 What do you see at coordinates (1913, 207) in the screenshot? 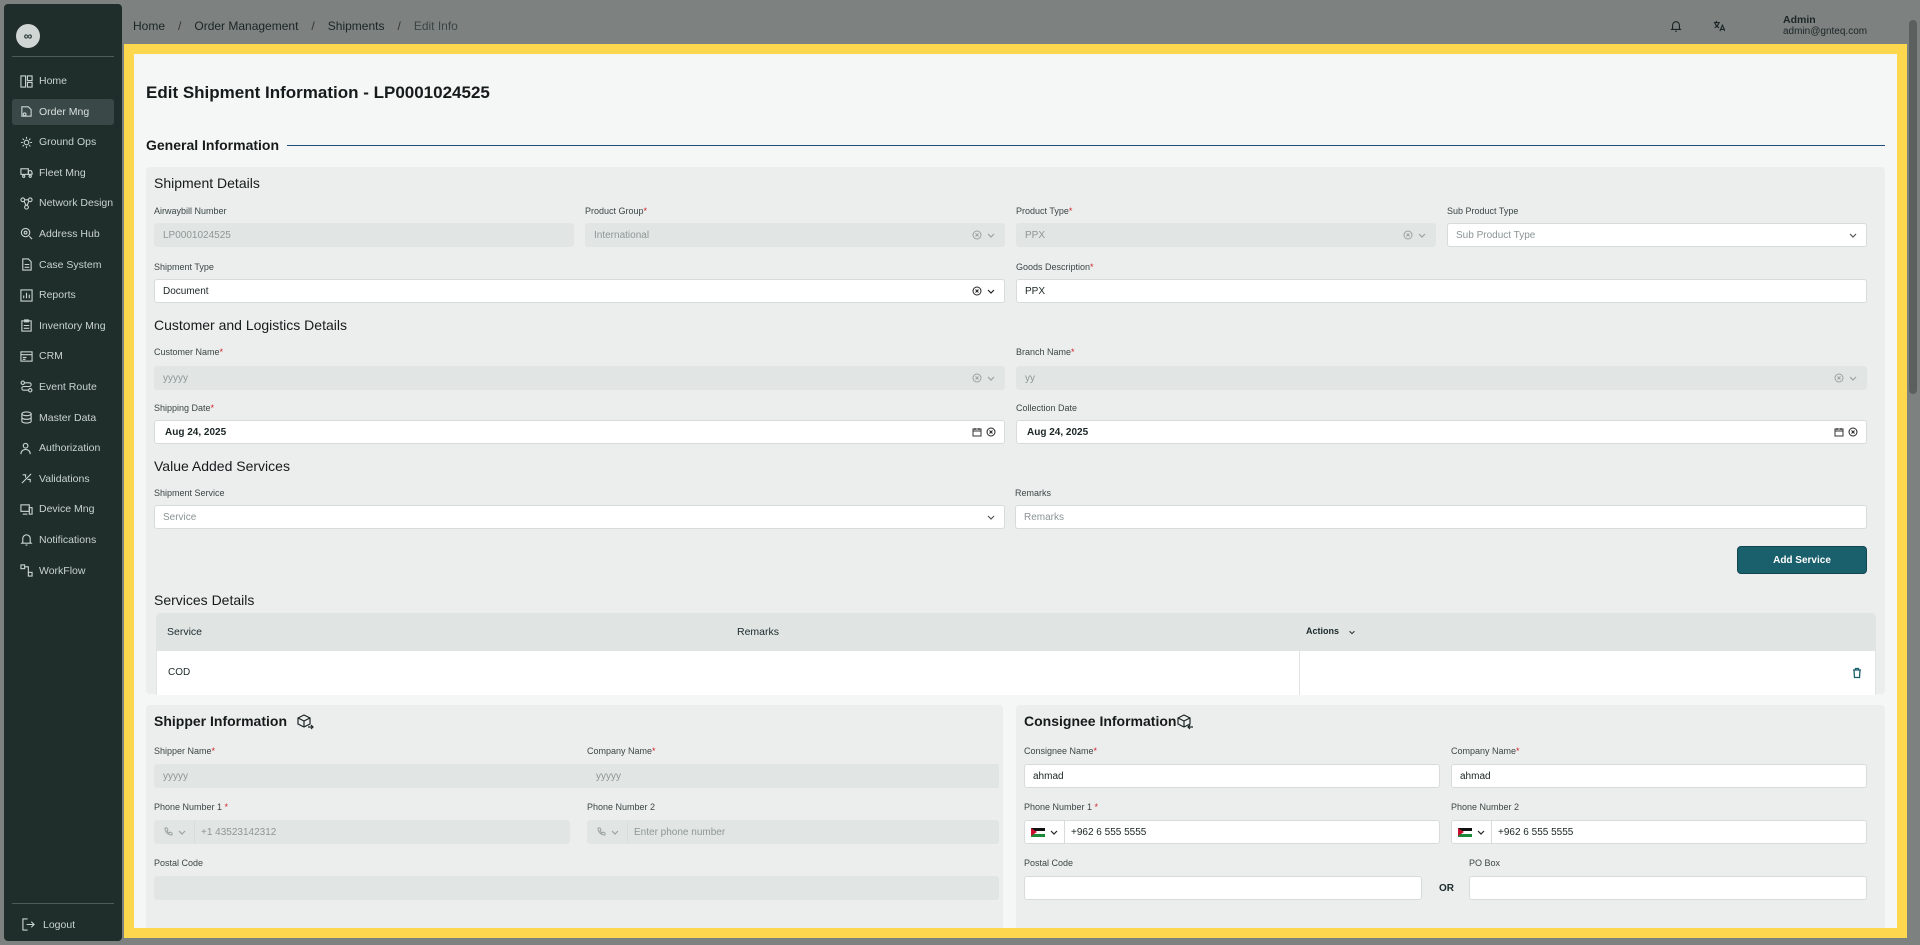
I see `page-scrollbar` at bounding box center [1913, 207].